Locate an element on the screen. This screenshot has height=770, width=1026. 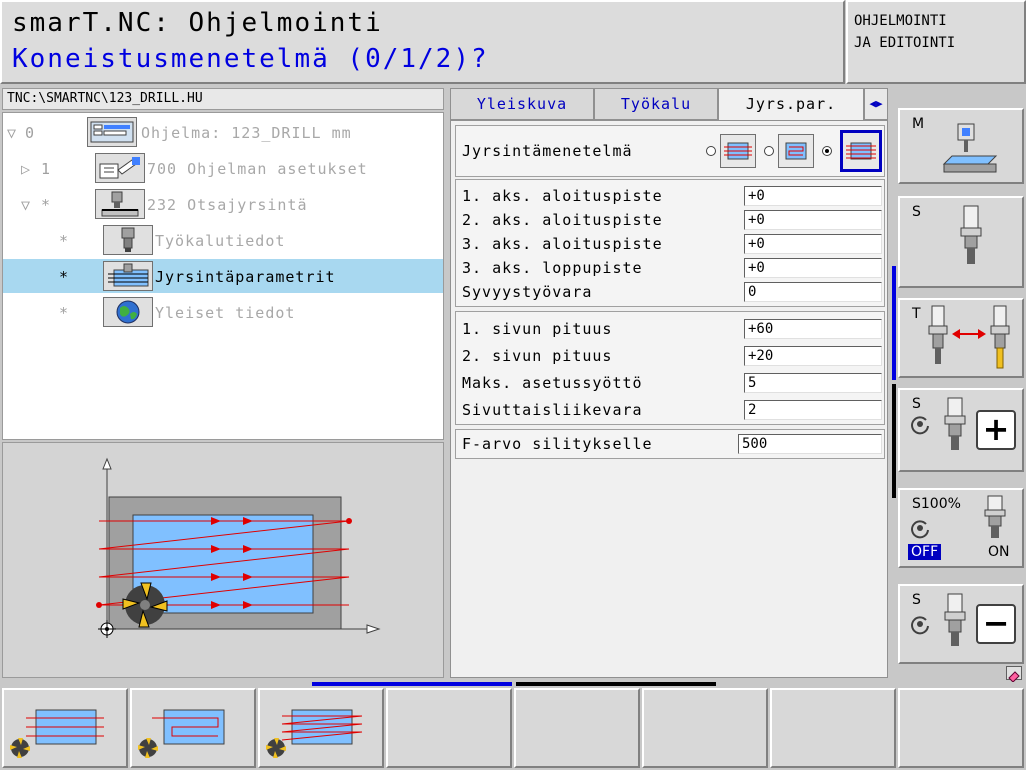
file-path: TNC:\SMARTNC\123_DRILL.HU is located at coordinates (223, 99).